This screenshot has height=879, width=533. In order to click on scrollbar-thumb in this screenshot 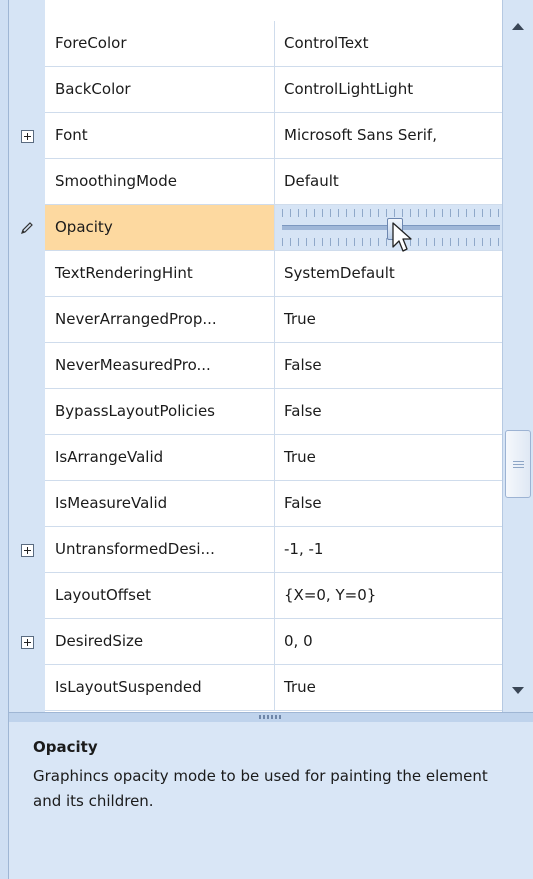, I will do `click(518, 464)`.